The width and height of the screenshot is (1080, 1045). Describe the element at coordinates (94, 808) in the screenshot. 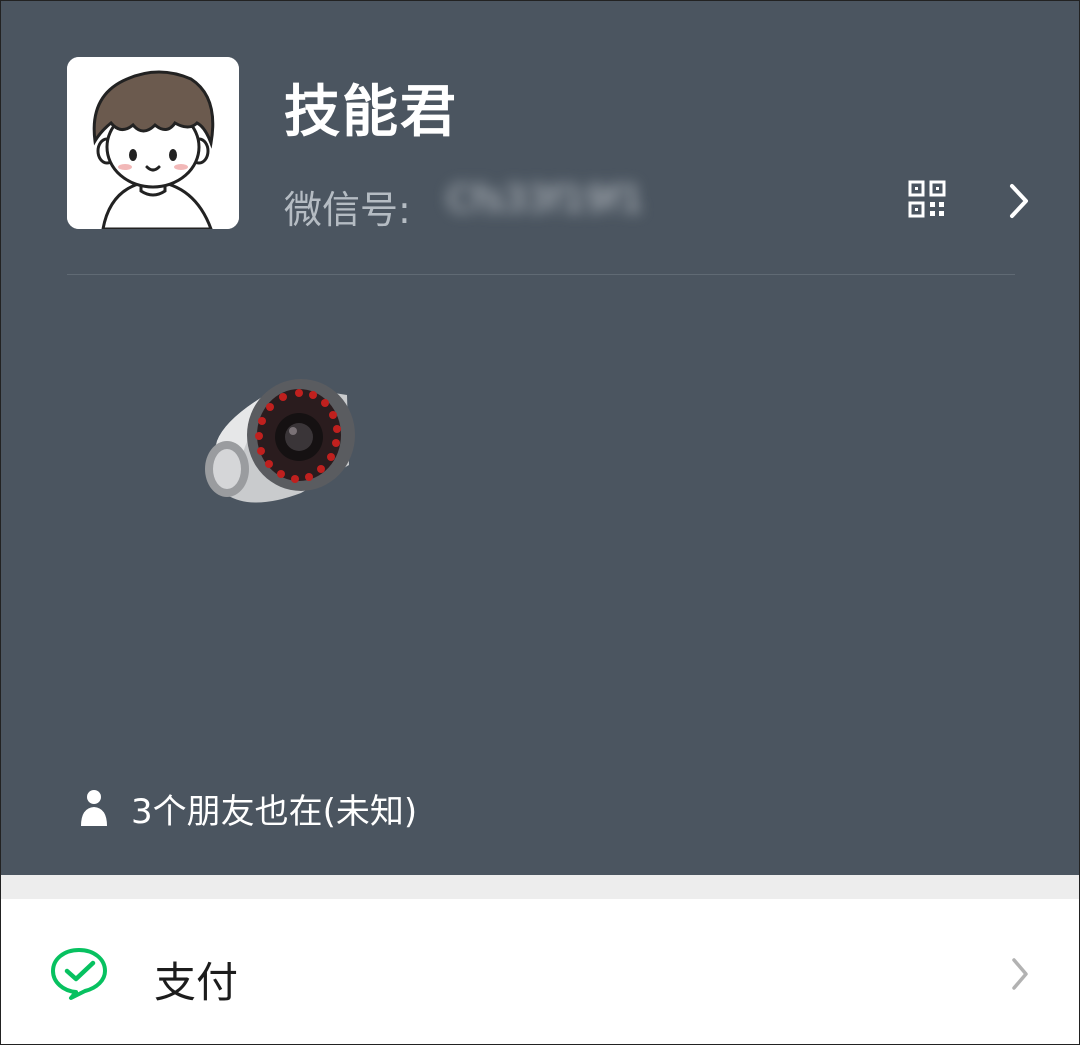

I see `person-icon` at that location.